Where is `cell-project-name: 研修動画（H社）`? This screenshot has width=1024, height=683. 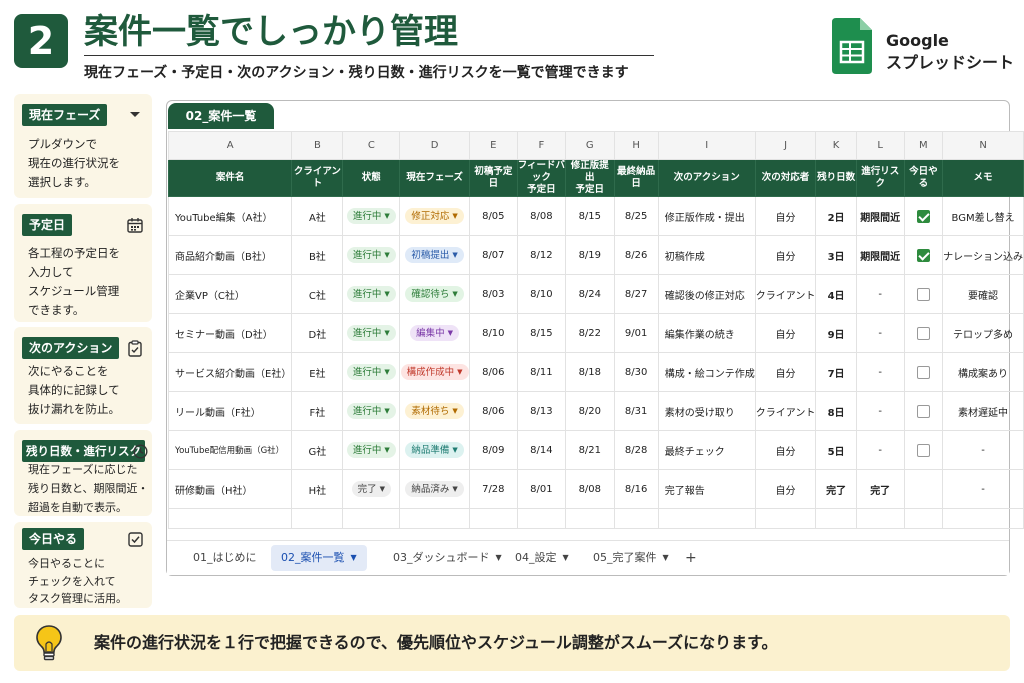 cell-project-name: 研修動画（H社） is located at coordinates (230, 489).